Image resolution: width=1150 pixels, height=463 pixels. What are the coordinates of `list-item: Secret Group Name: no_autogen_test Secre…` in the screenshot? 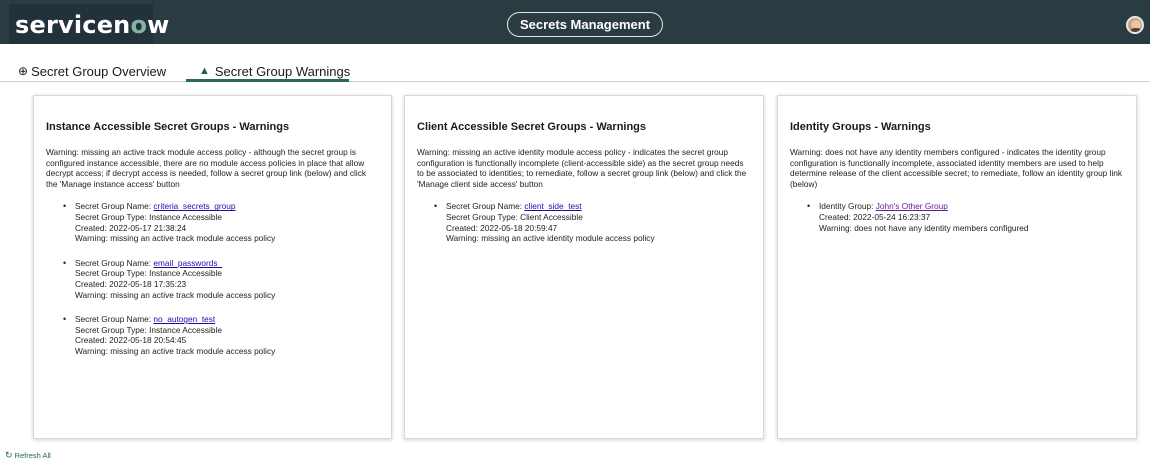 It's located at (221, 335).